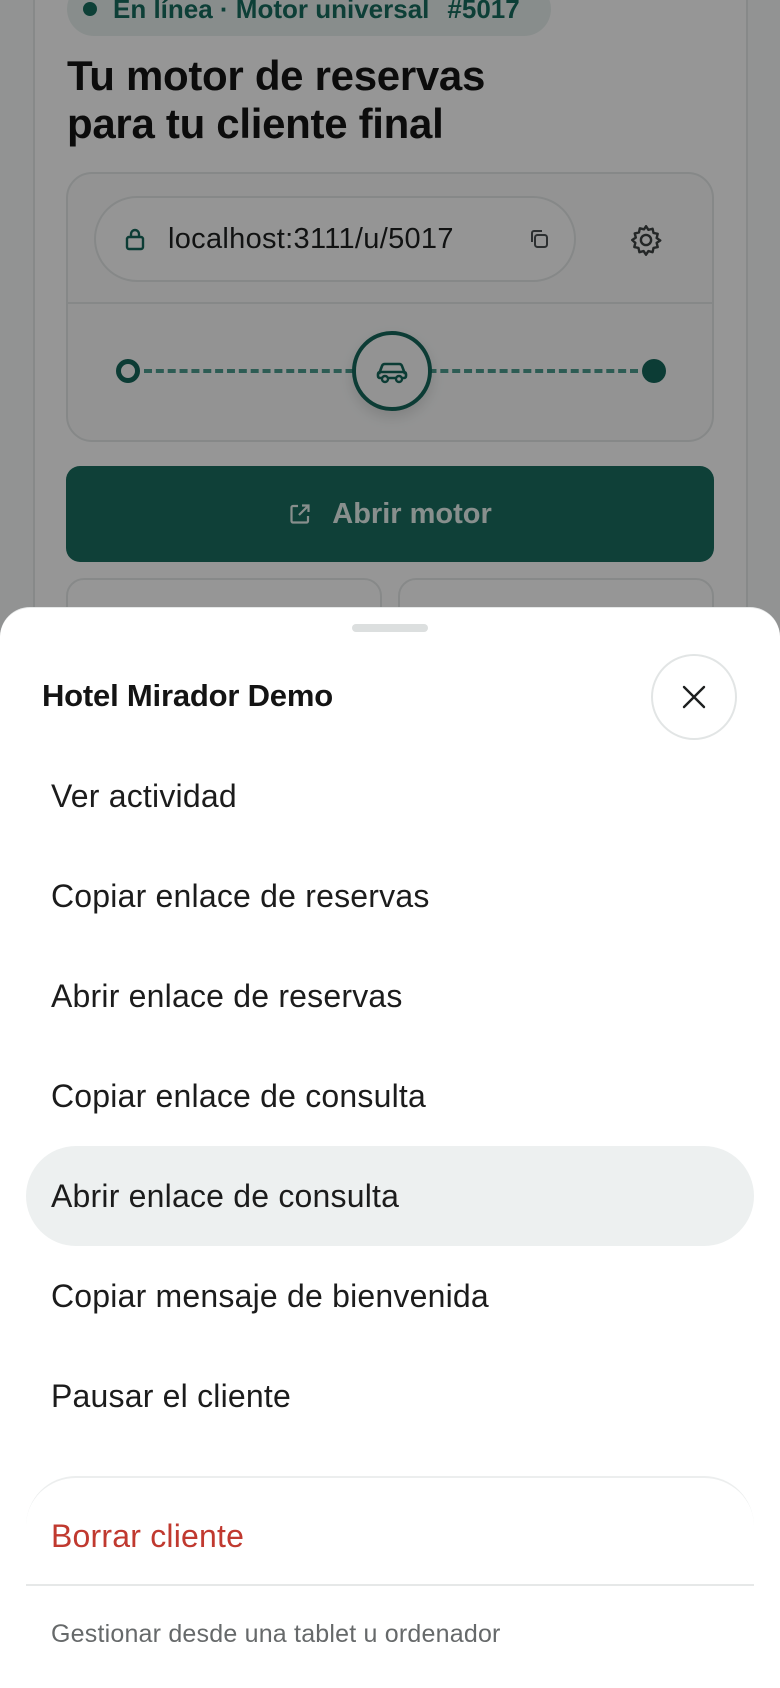 Image resolution: width=780 pixels, height=1688 pixels. What do you see at coordinates (187, 695) in the screenshot?
I see `sheet-title: Hotel Mirador Demo` at bounding box center [187, 695].